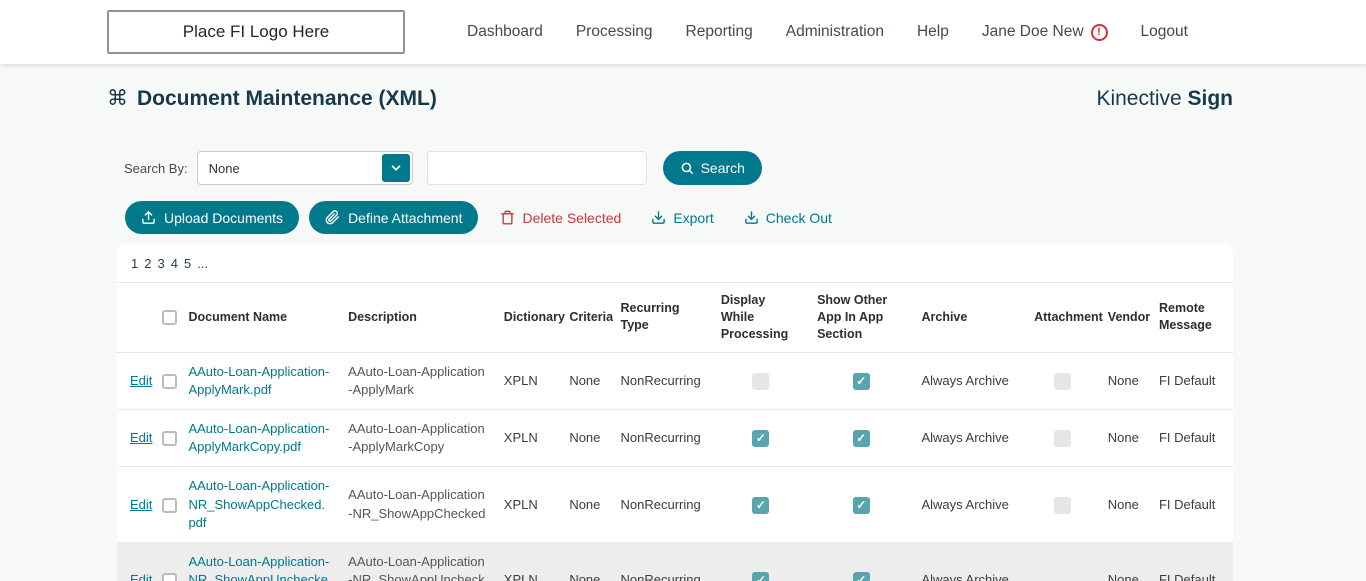 This screenshot has width=1366, height=581. I want to click on document-name-link: AAuto-Loan-Application-ApplyMarkCopy.pdf, so click(258, 437).